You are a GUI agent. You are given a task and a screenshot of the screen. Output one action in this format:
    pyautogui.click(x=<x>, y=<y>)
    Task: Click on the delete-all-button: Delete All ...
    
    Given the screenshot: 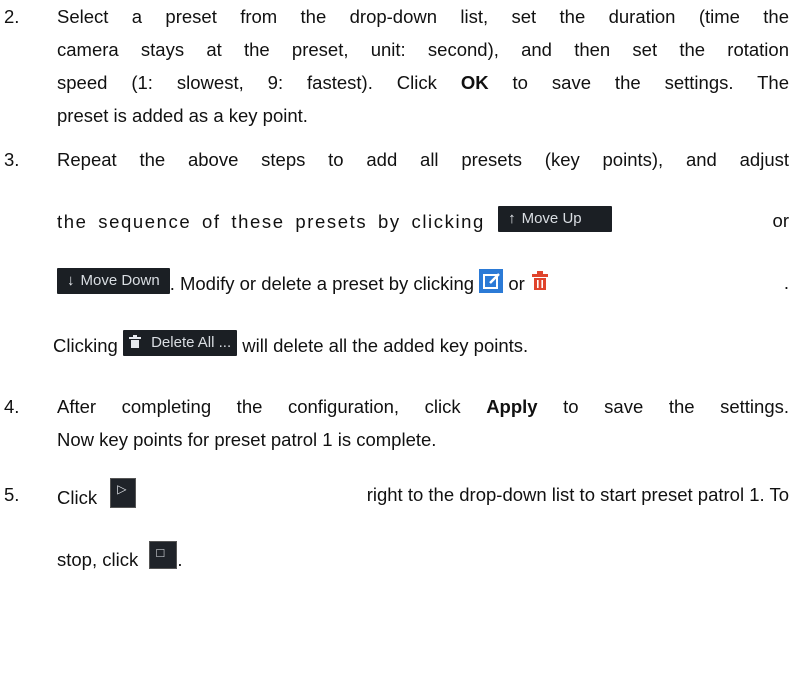 What is the action you would take?
    pyautogui.click(x=180, y=343)
    